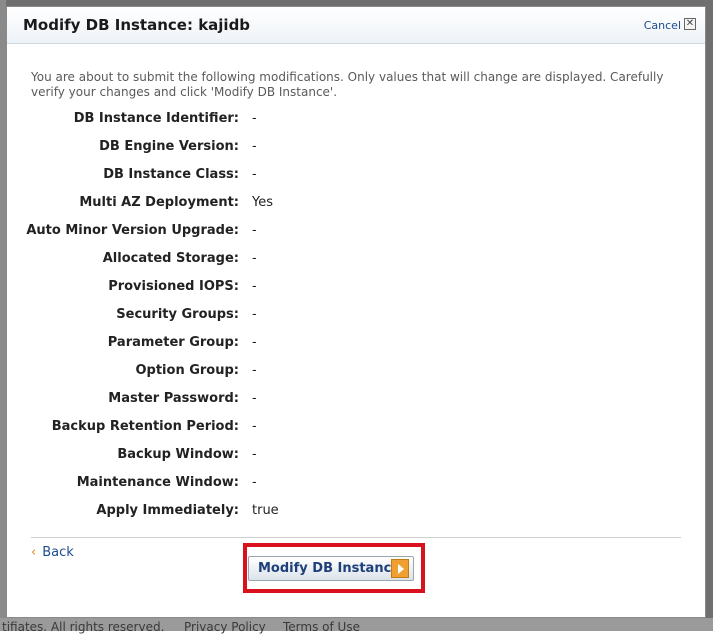 The image size is (713, 634). I want to click on field-label: Maintenance Window:, so click(157, 482).